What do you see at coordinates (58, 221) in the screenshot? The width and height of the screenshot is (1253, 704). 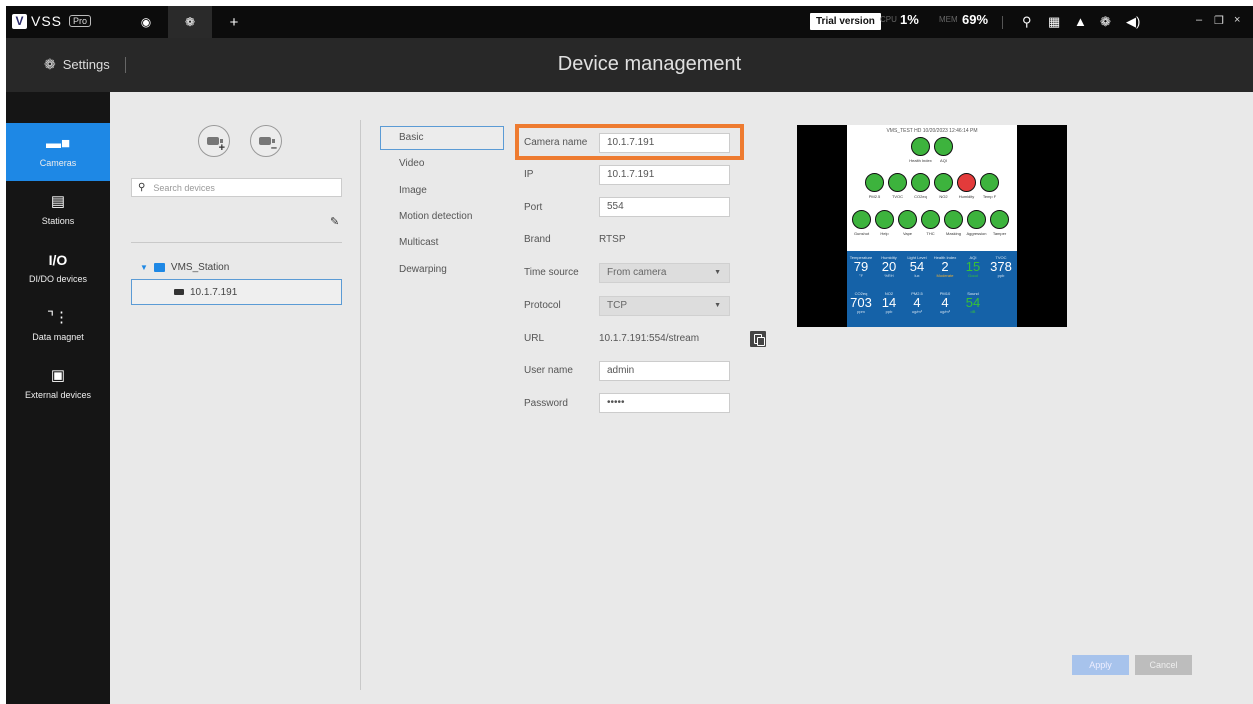 I see `sidebar-item-label: Stations` at bounding box center [58, 221].